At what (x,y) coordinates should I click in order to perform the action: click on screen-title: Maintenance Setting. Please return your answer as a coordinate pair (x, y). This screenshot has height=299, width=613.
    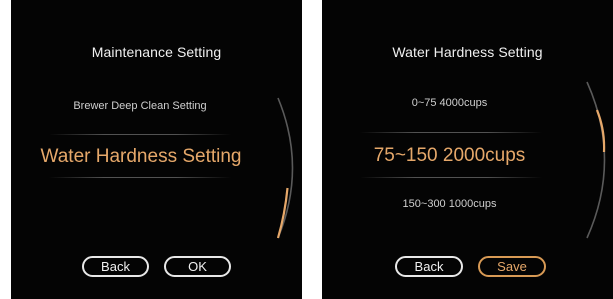
    Looking at the image, I should click on (156, 52).